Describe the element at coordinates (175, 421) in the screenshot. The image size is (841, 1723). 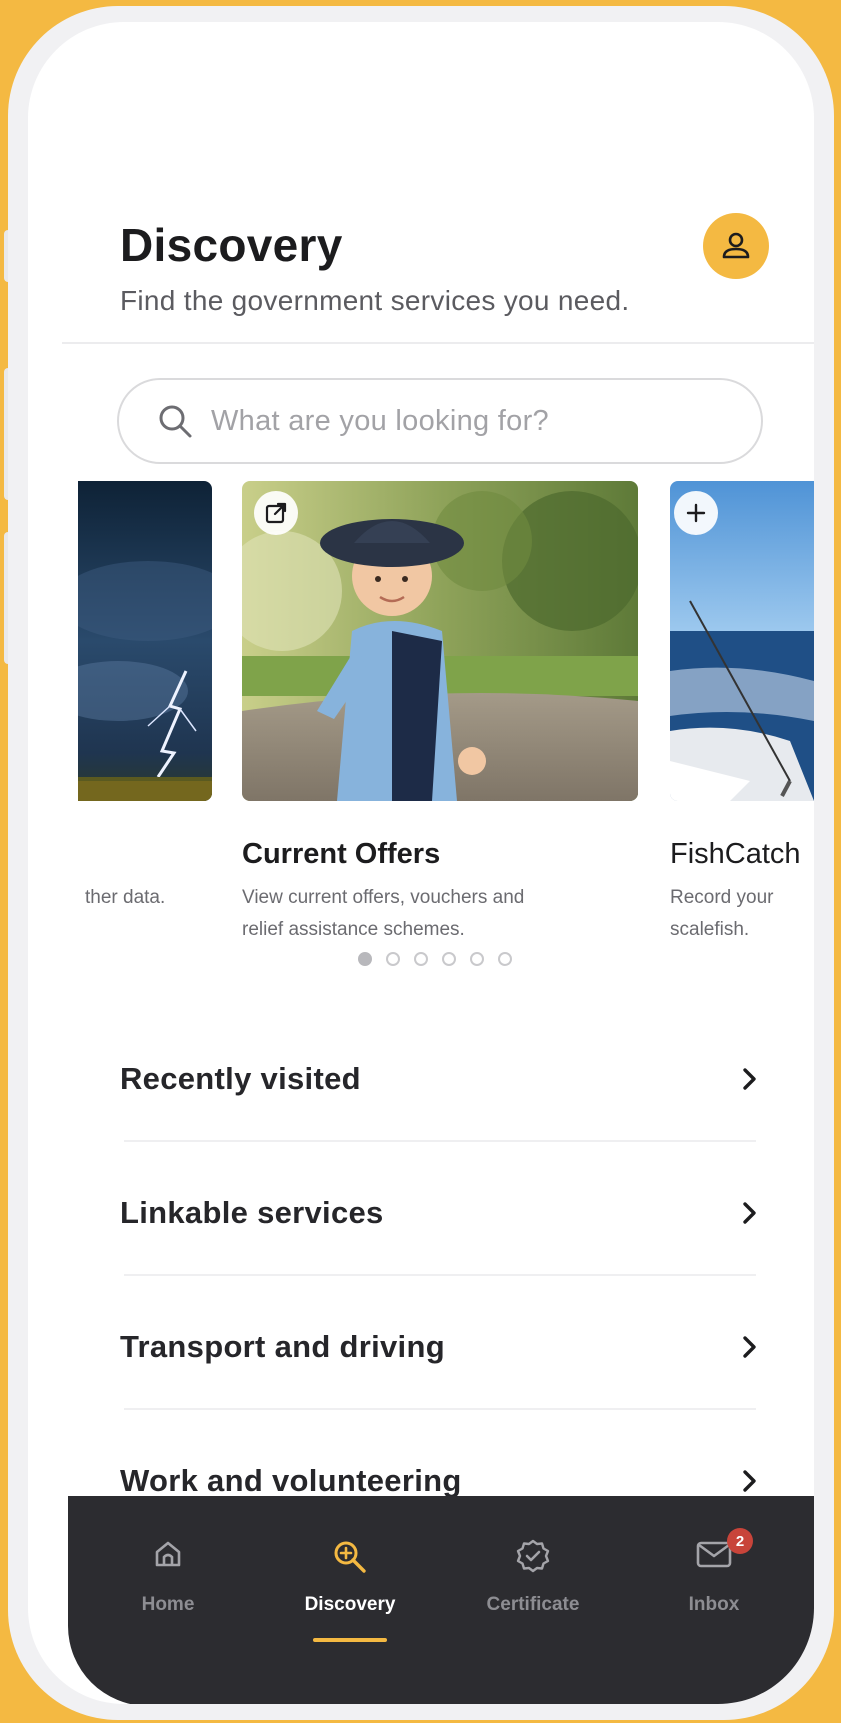
I see `search-icon` at that location.